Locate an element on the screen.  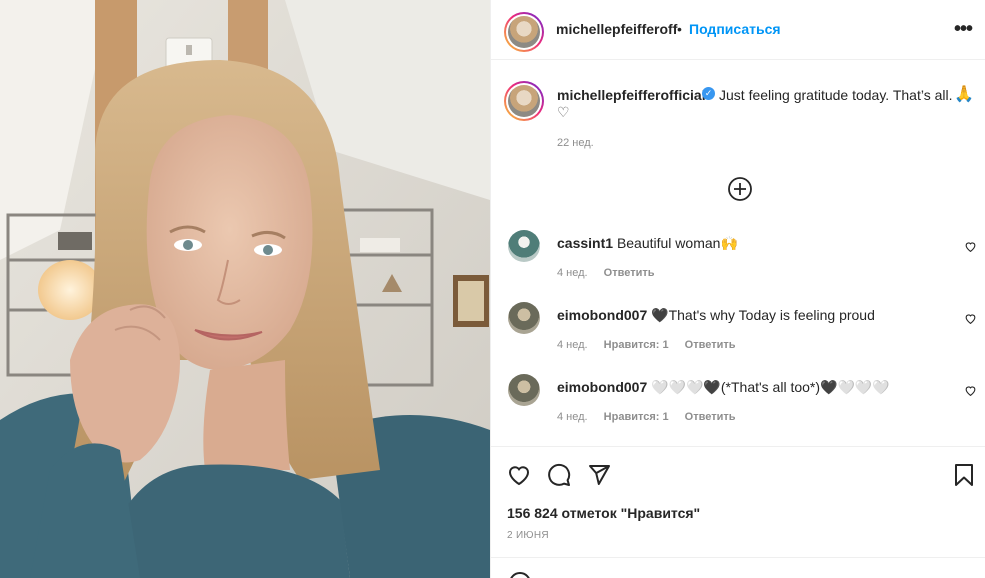
post-header: michellepfeifferoff • Подписаться ••• is located at coordinates (738, 30).